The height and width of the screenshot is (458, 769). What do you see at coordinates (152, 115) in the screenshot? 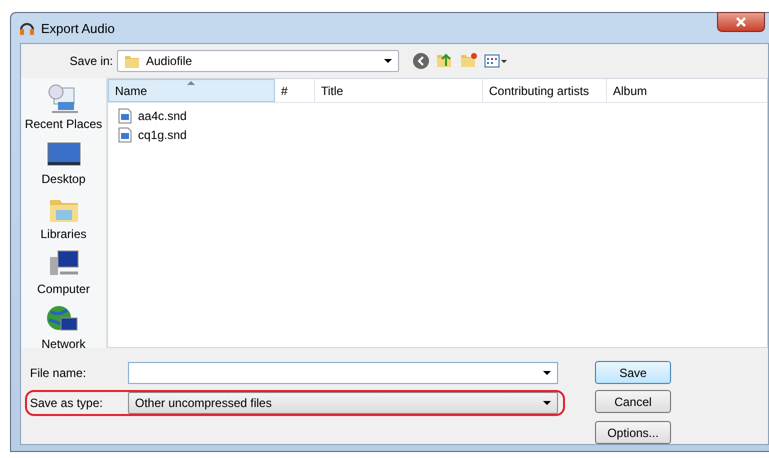
I see `file-item: aa4c.snd` at bounding box center [152, 115].